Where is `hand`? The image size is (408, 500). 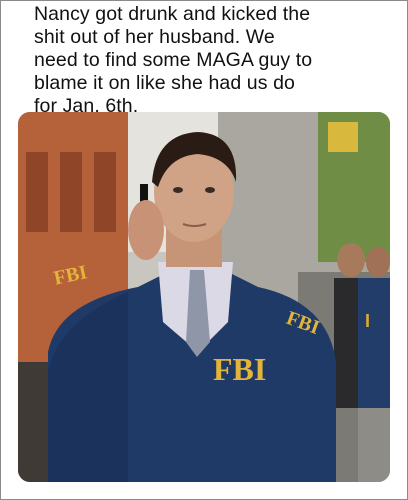
hand is located at coordinates (146, 230).